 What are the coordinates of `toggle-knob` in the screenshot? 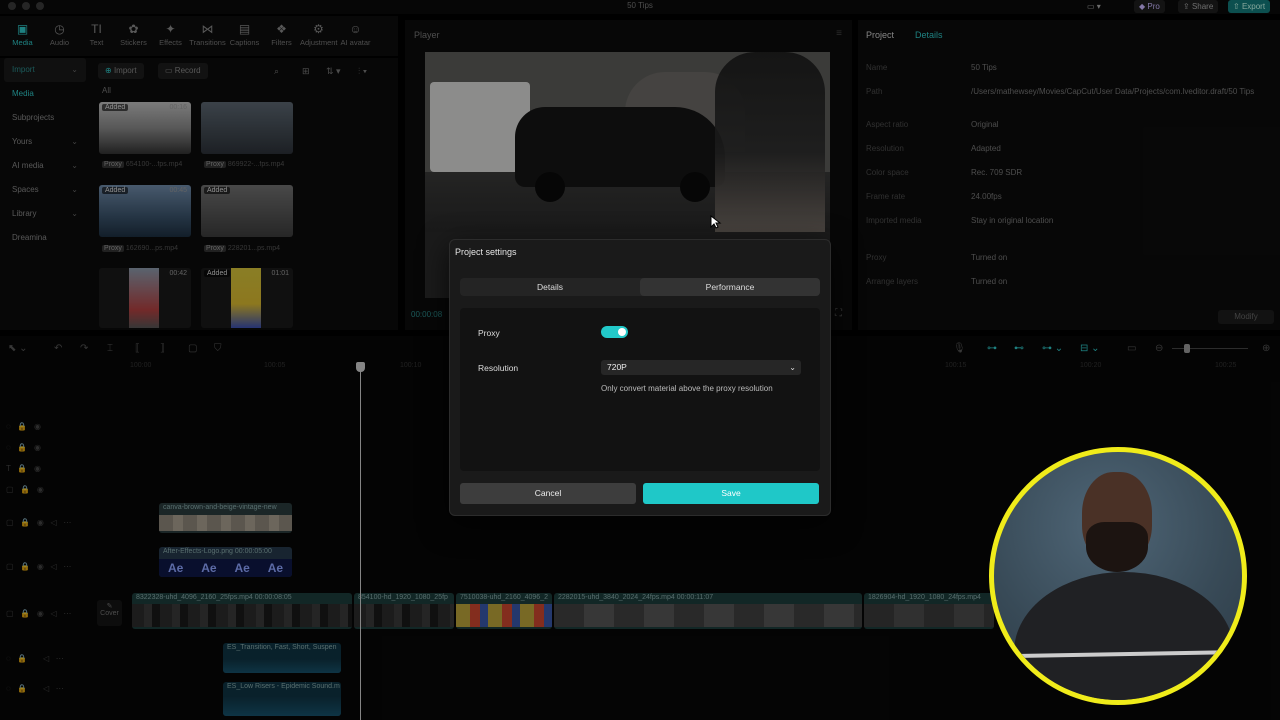 It's located at (622, 332).